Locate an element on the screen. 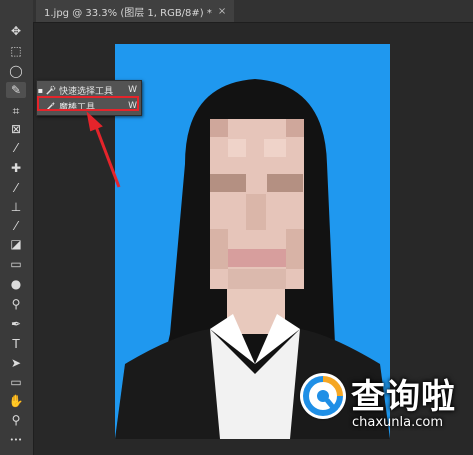 The image size is (473, 455). dodge-icon: ⚲ is located at coordinates (16, 304).